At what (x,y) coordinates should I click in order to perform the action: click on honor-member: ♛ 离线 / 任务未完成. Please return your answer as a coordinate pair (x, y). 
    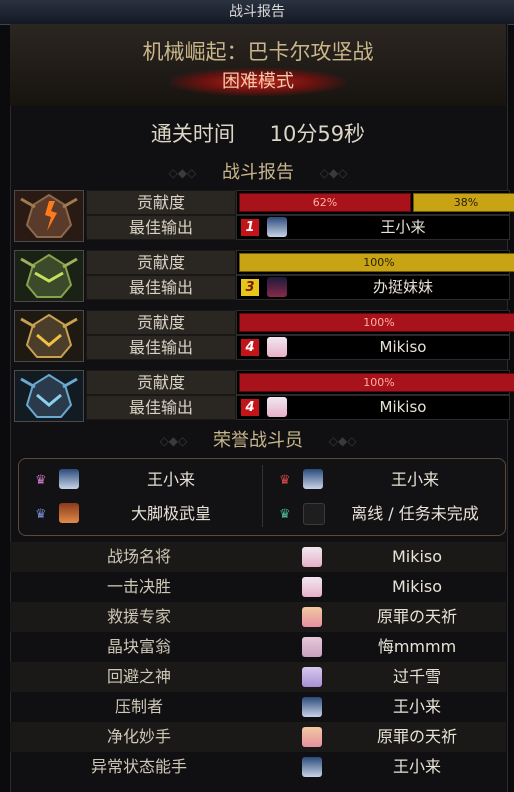
    Looking at the image, I should click on (384, 514).